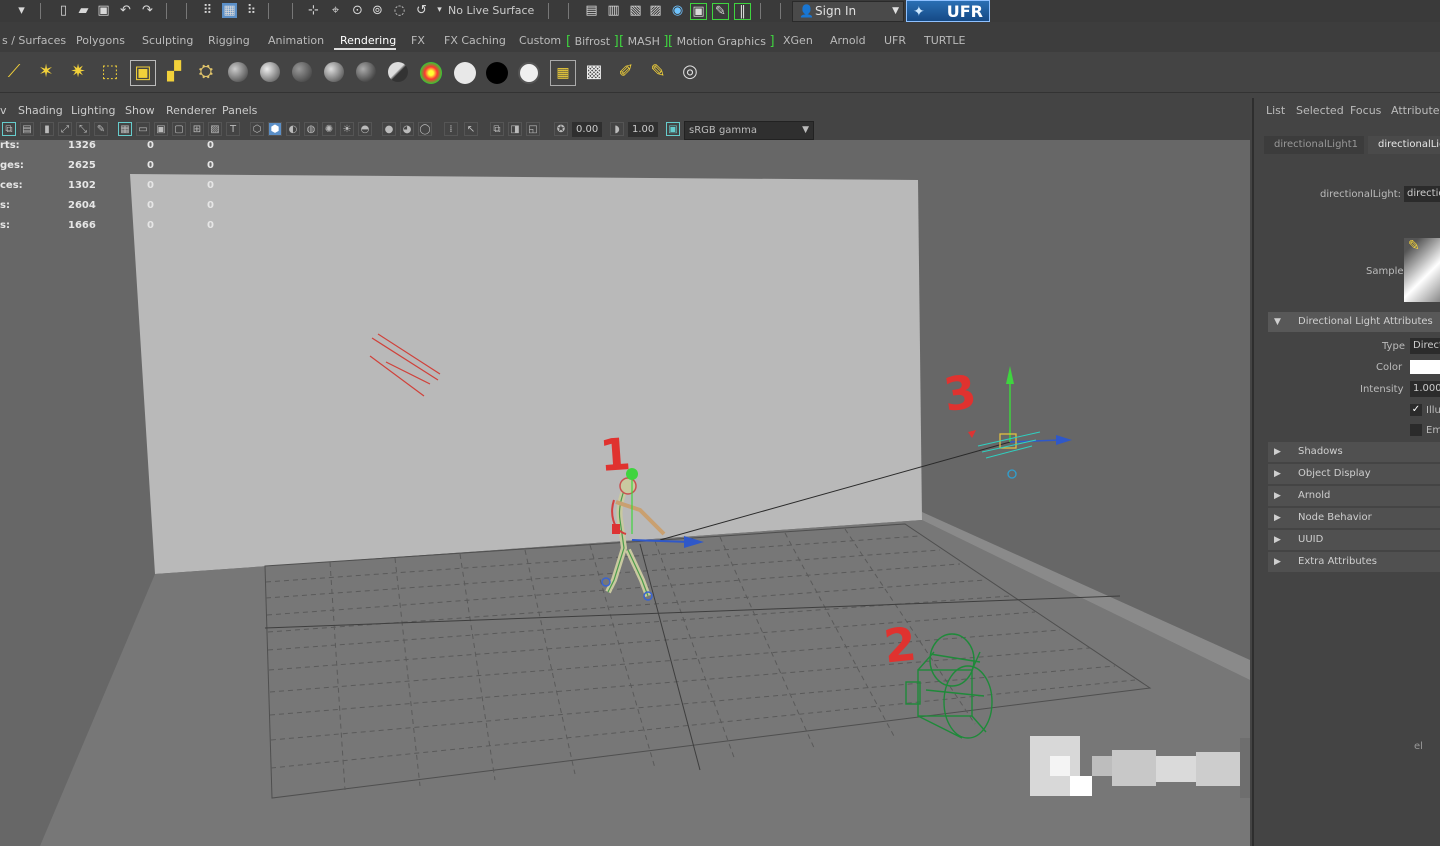 Image resolution: width=1440 pixels, height=846 pixels. Describe the element at coordinates (296, 40) in the screenshot. I see `shelf-tab-animation: Animation` at that location.